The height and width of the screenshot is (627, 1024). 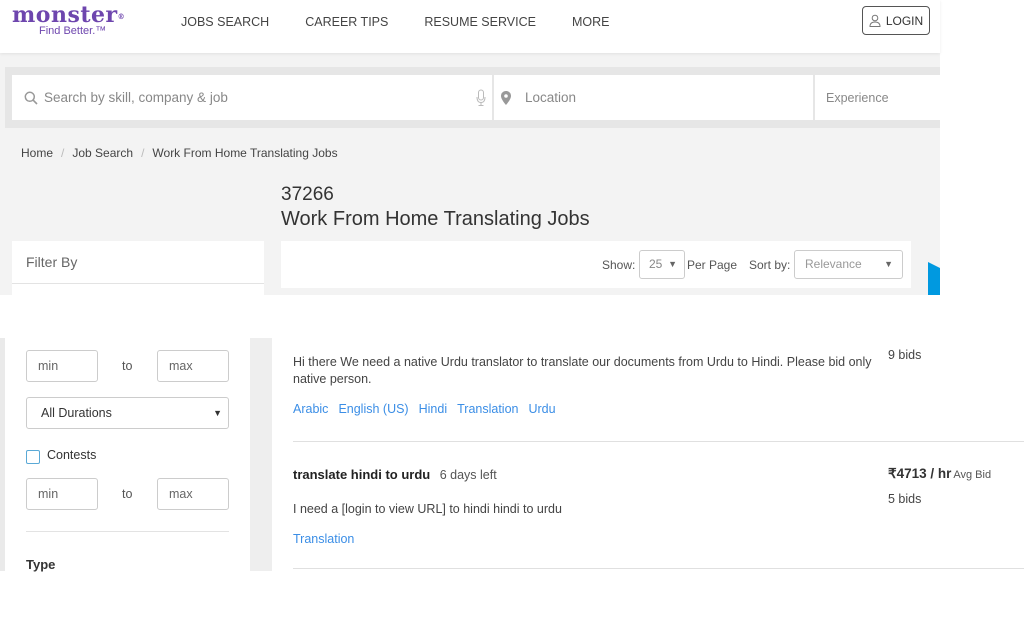 What do you see at coordinates (480, 22) in the screenshot?
I see `nav-resume-service: RESUME SERVICE` at bounding box center [480, 22].